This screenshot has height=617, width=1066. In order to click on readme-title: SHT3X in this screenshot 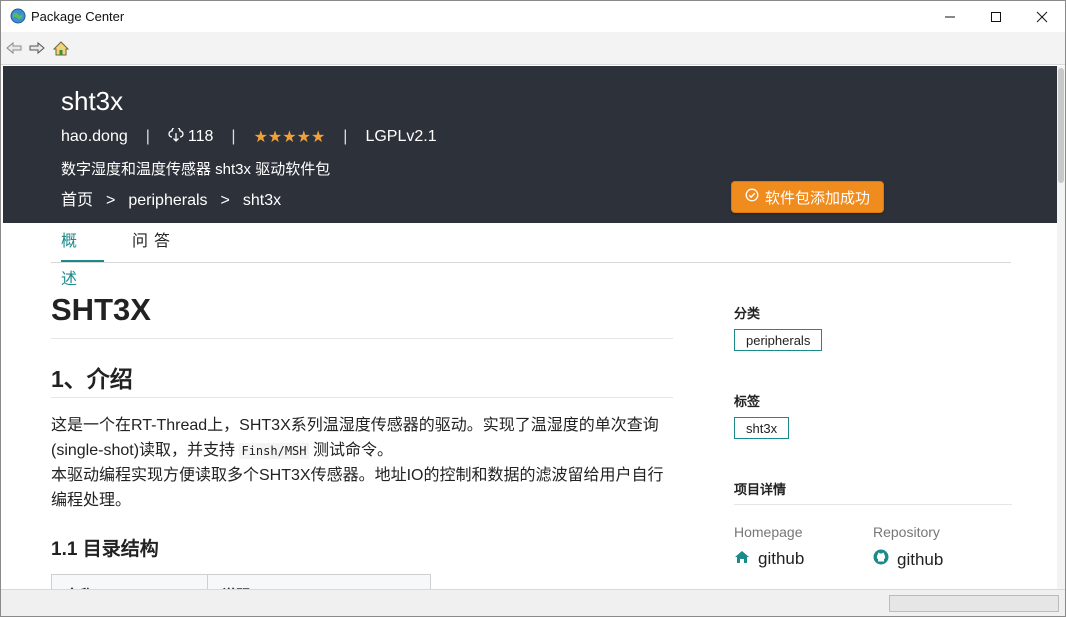, I will do `click(101, 309)`.